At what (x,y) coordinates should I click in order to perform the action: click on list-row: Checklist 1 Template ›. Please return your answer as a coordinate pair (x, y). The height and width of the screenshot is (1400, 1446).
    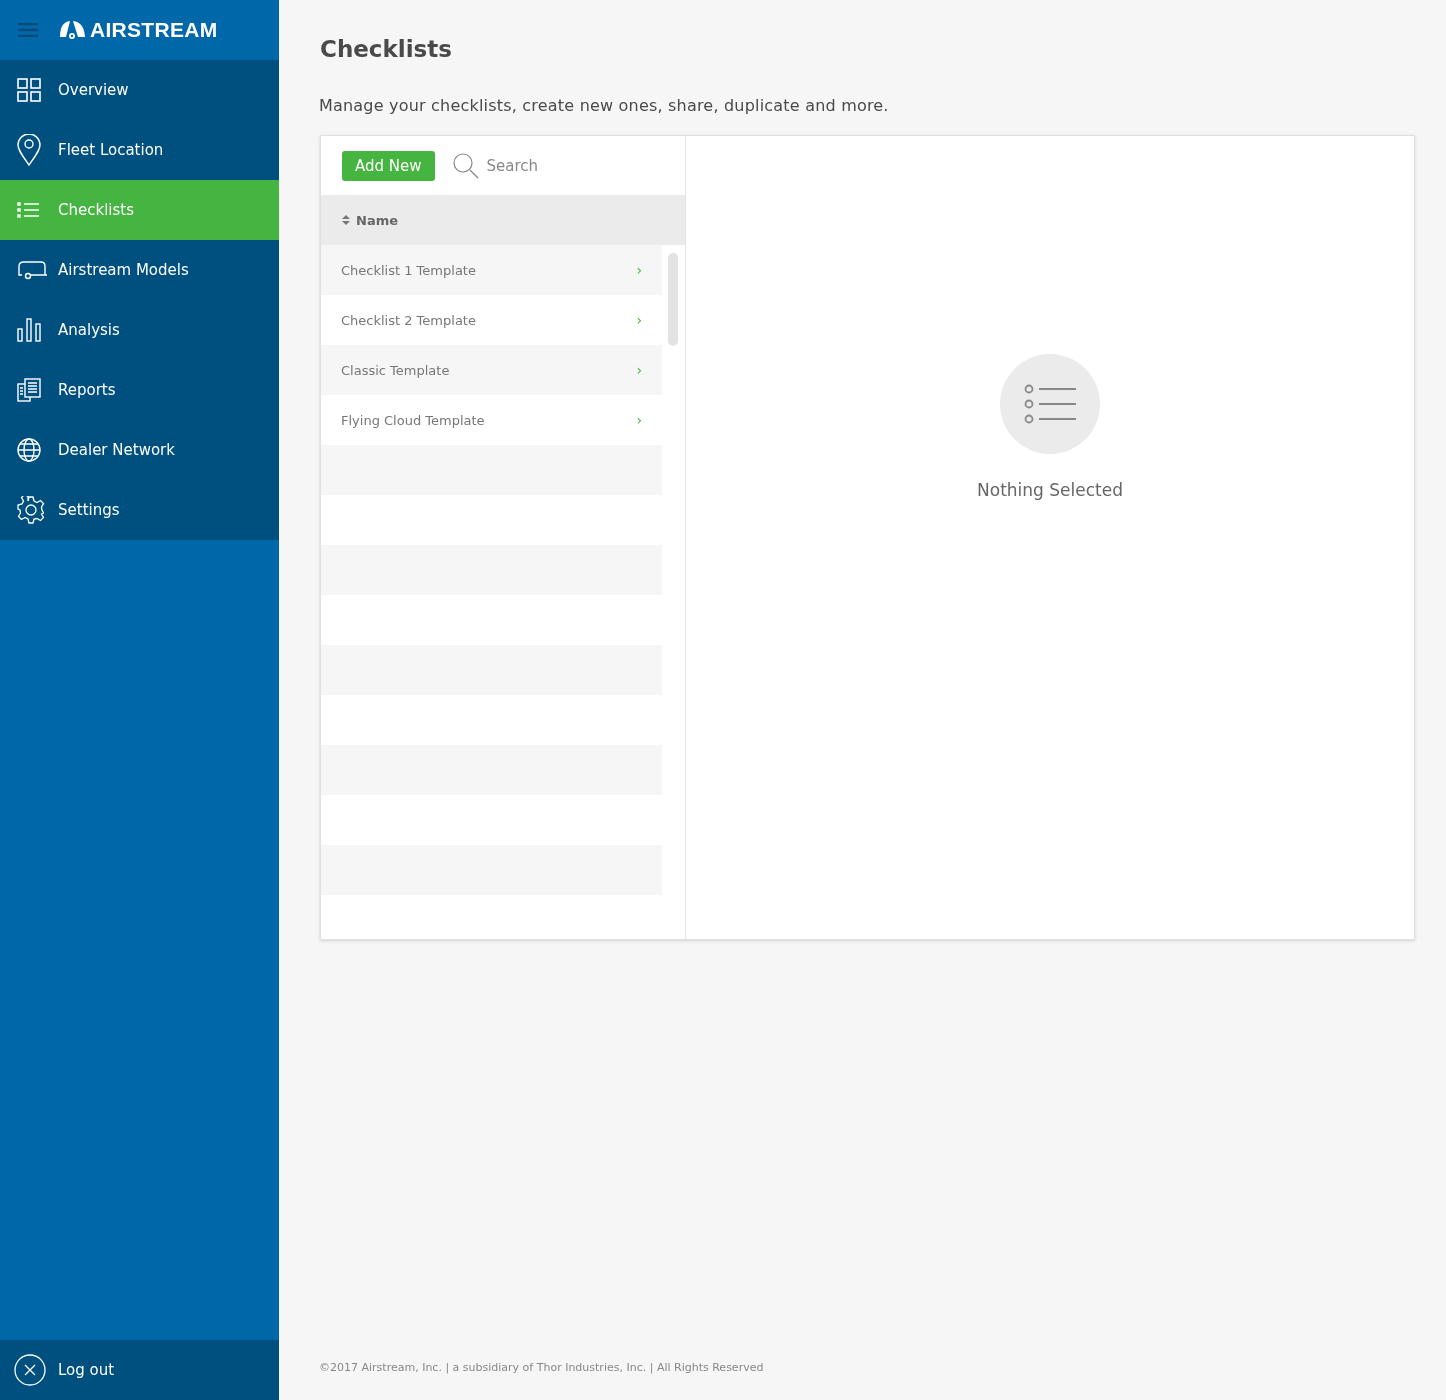
    Looking at the image, I should click on (491, 270).